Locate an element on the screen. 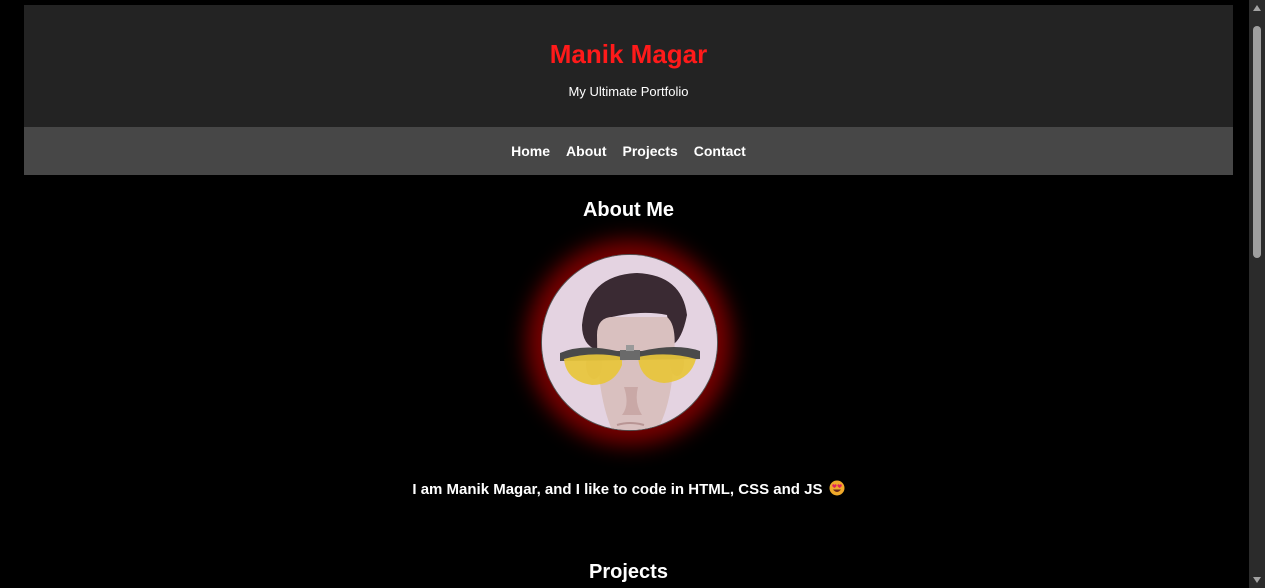 Image resolution: width=1265 pixels, height=588 pixels. about-heading: About Me is located at coordinates (628, 210).